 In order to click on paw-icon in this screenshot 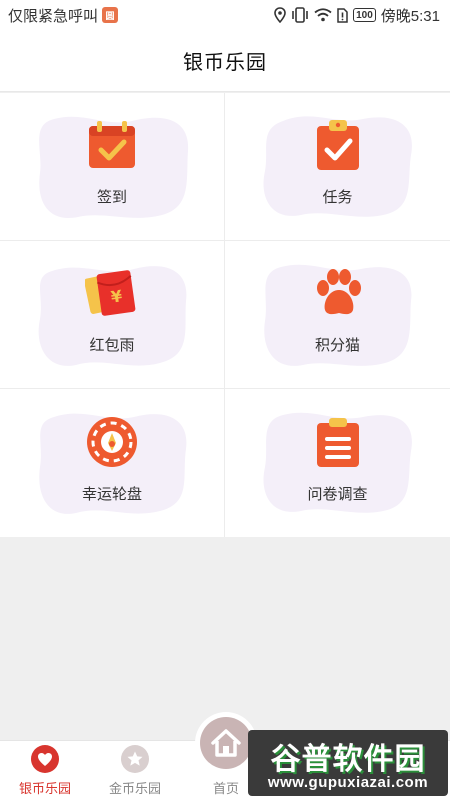, I will do `click(338, 292)`.